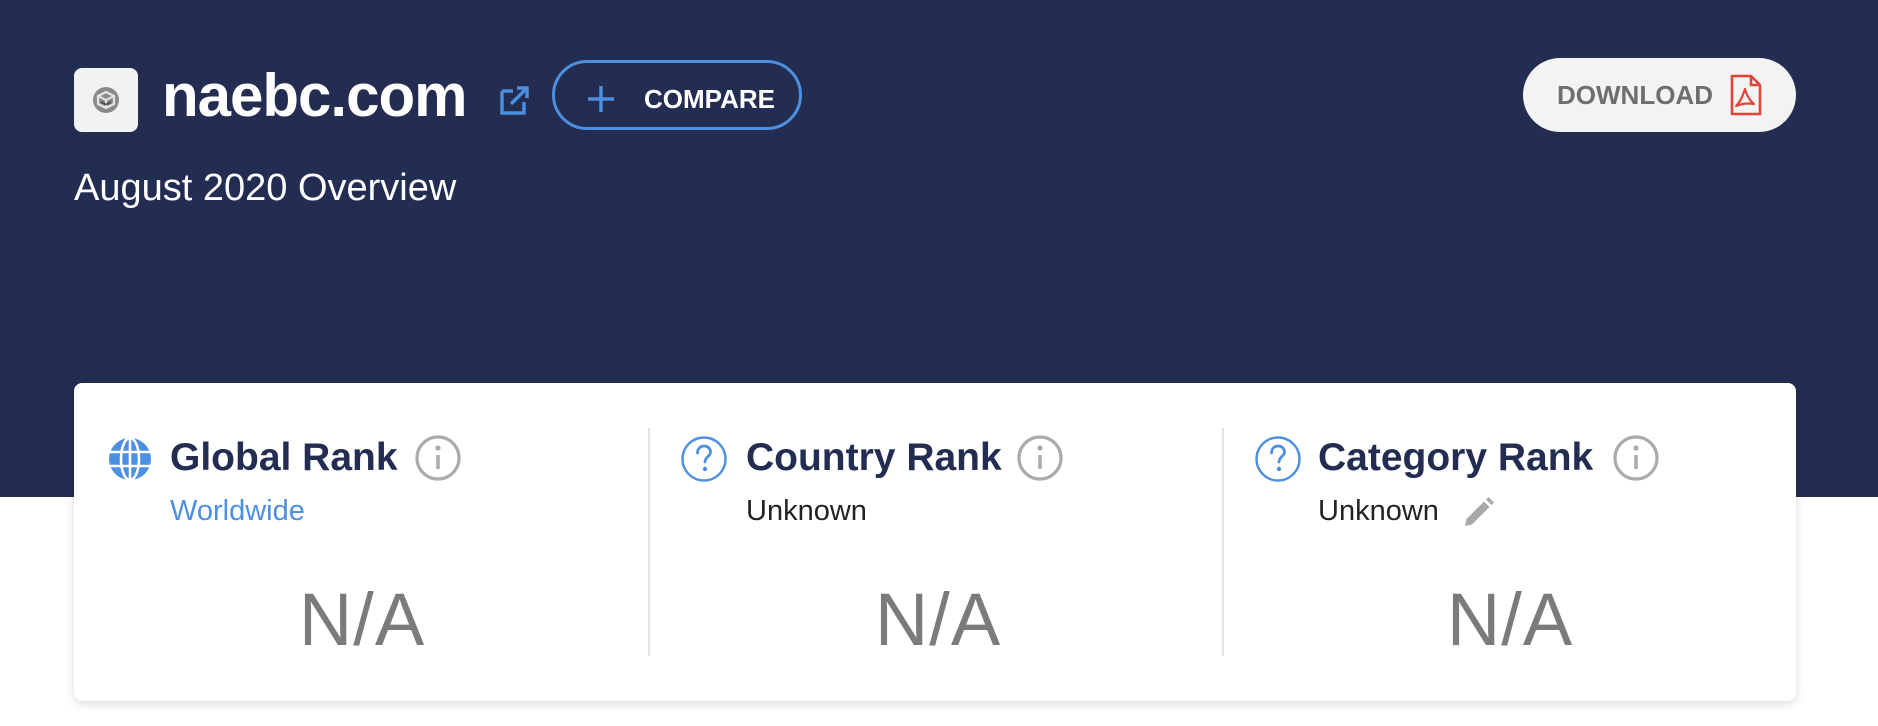 The height and width of the screenshot is (726, 1878). What do you see at coordinates (806, 511) in the screenshot?
I see `country-rank-region: Unknown` at bounding box center [806, 511].